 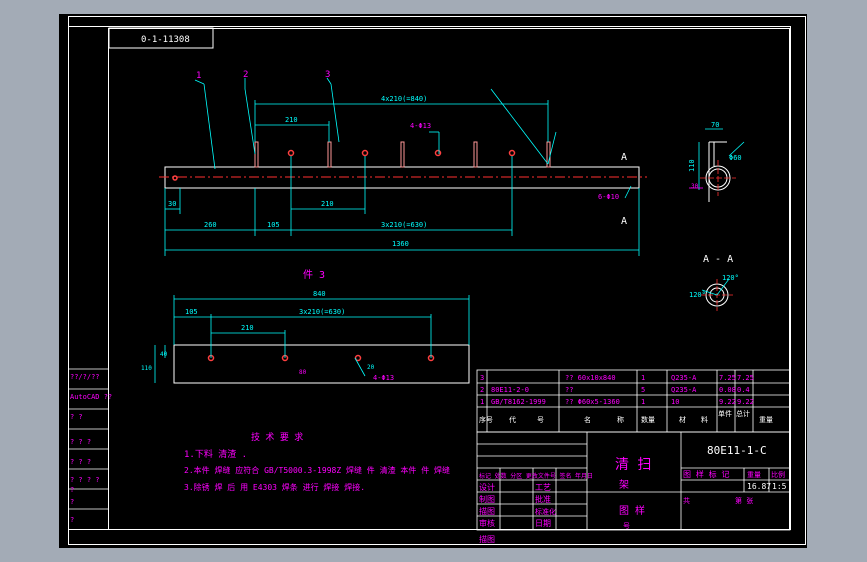 What do you see at coordinates (274, 487) in the screenshot?
I see `tech-req-line-3: 3.除锈 焊 后 用 E4303 焊条 进行 焊接 焊接.` at bounding box center [274, 487].